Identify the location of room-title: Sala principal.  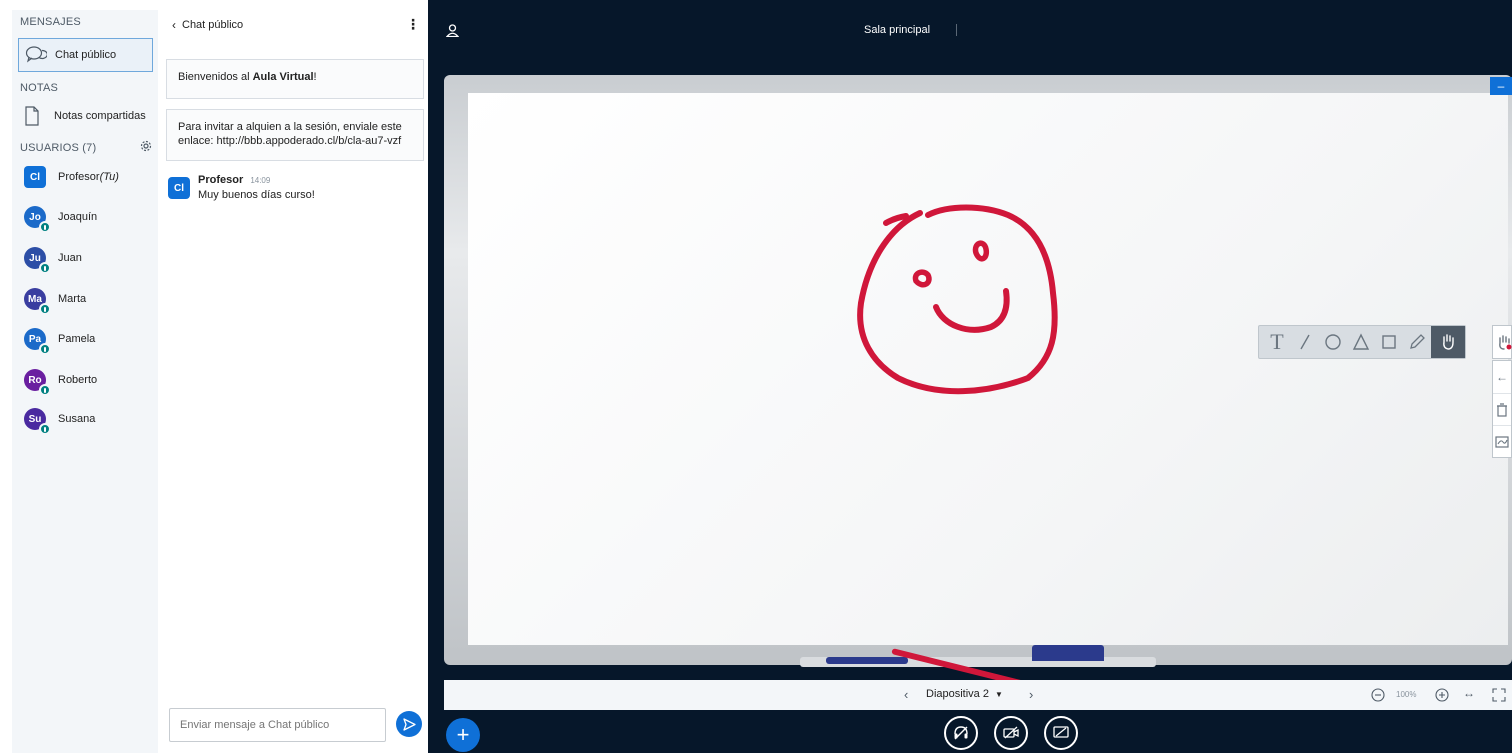
(897, 30).